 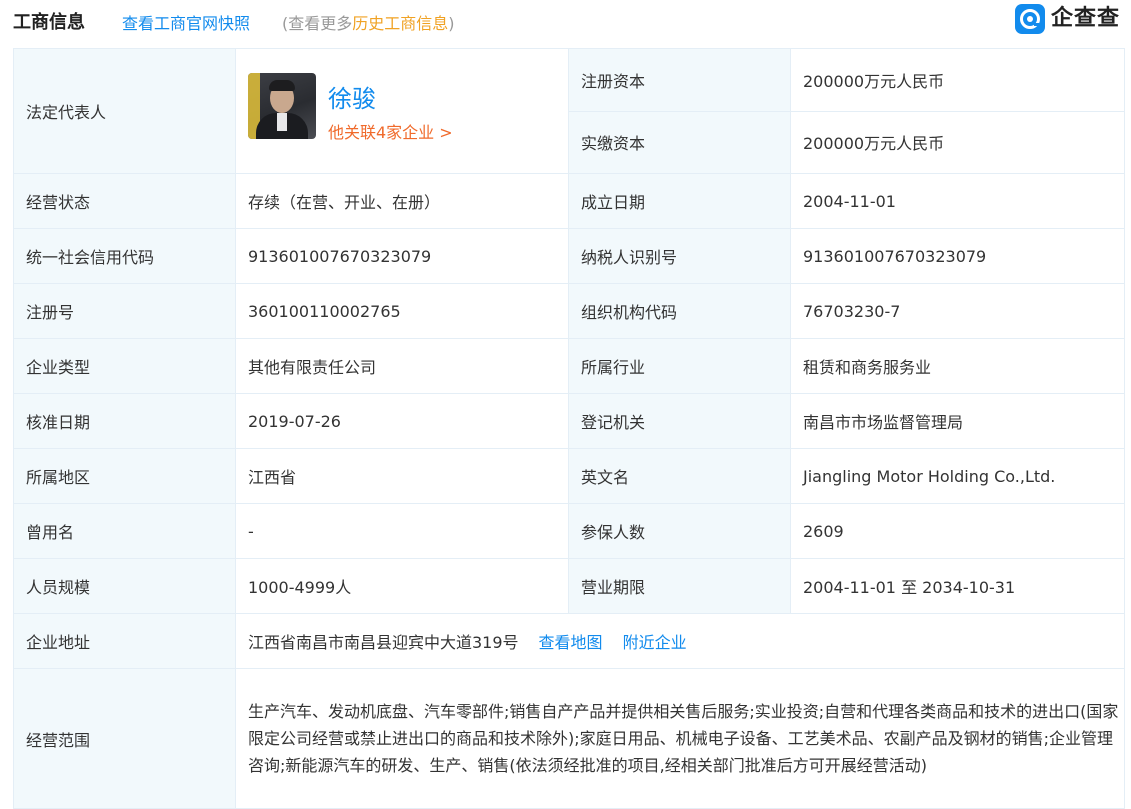 I want to click on legal-rep-name: 徐骏, so click(x=352, y=96).